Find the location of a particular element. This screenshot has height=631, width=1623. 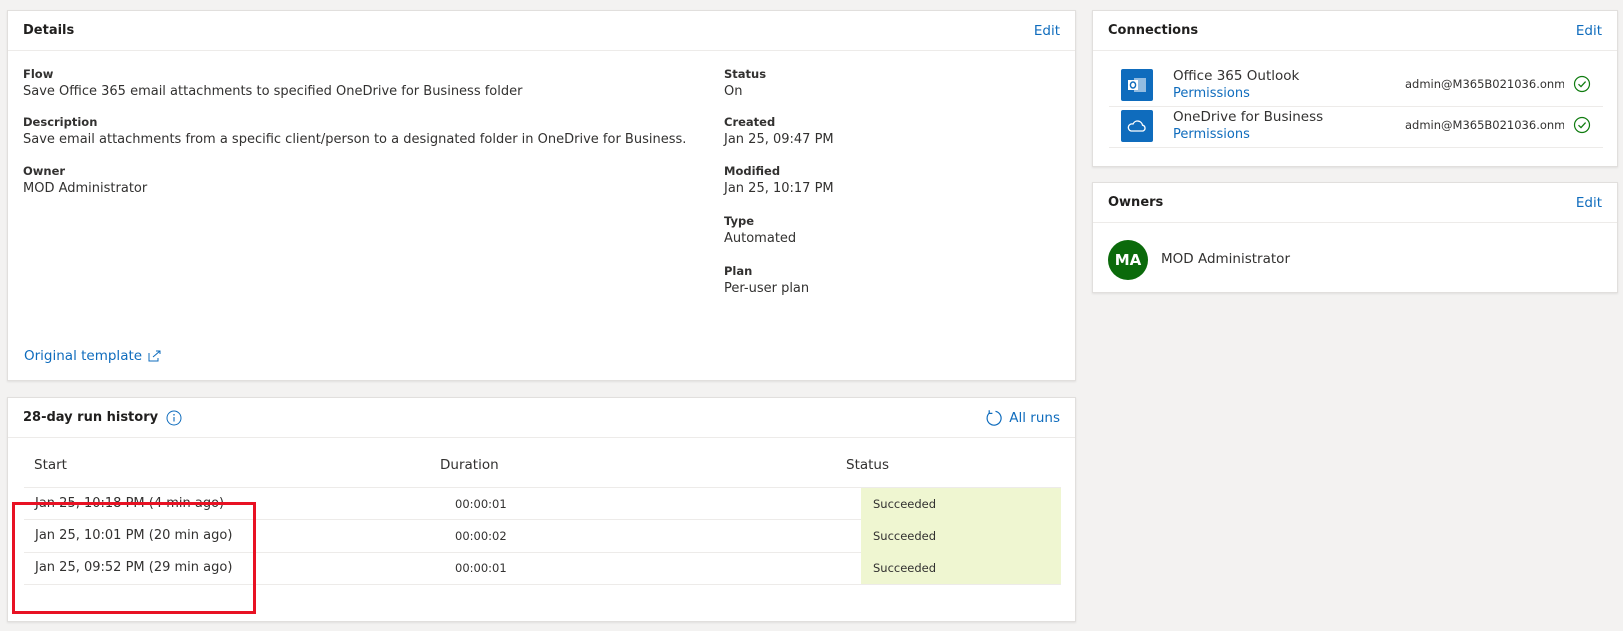

onedrive-icon is located at coordinates (1137, 126).